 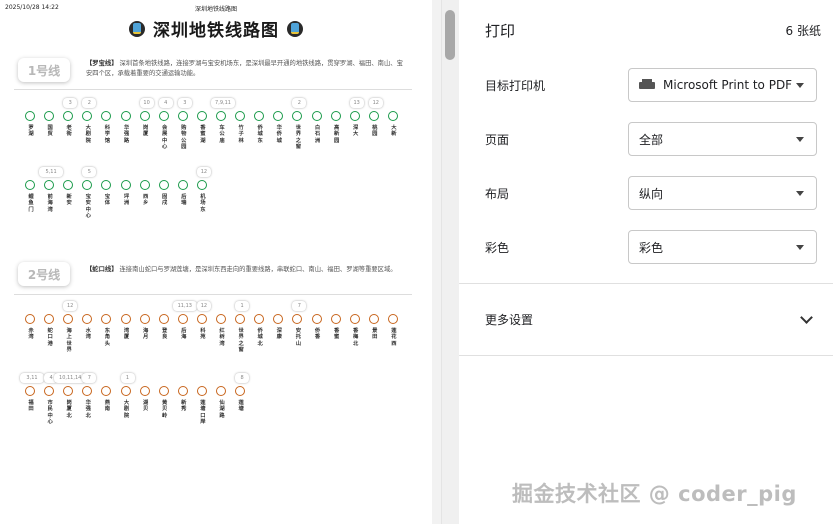 I want to click on station-name: 莲塘, so click(x=241, y=406).